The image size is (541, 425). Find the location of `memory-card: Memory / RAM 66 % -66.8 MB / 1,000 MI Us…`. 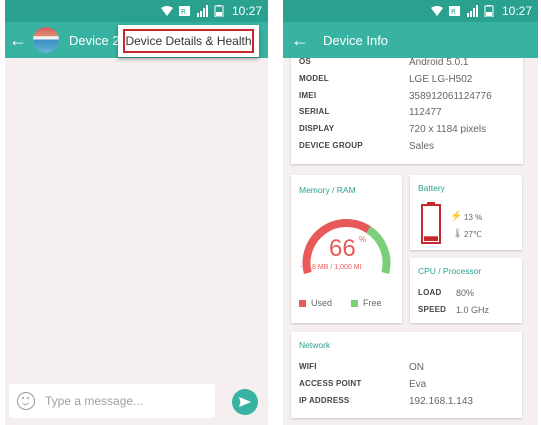

memory-card: Memory / RAM 66 % -66.8 MB / 1,000 MI Us… is located at coordinates (346, 249).